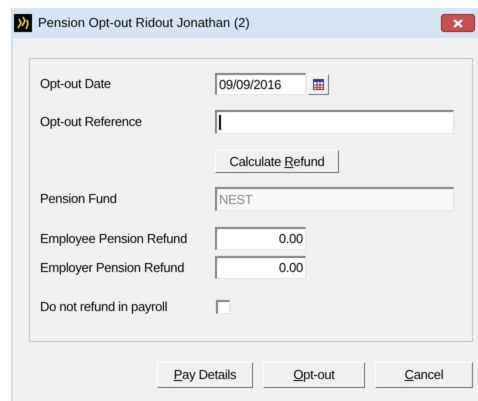 The height and width of the screenshot is (401, 478). I want to click on app-icon, so click(23, 23).